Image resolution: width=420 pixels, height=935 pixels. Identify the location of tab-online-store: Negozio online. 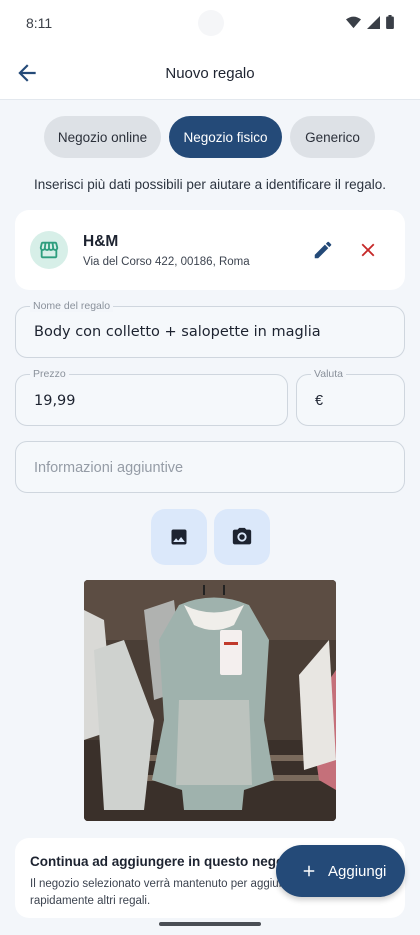
(102, 137).